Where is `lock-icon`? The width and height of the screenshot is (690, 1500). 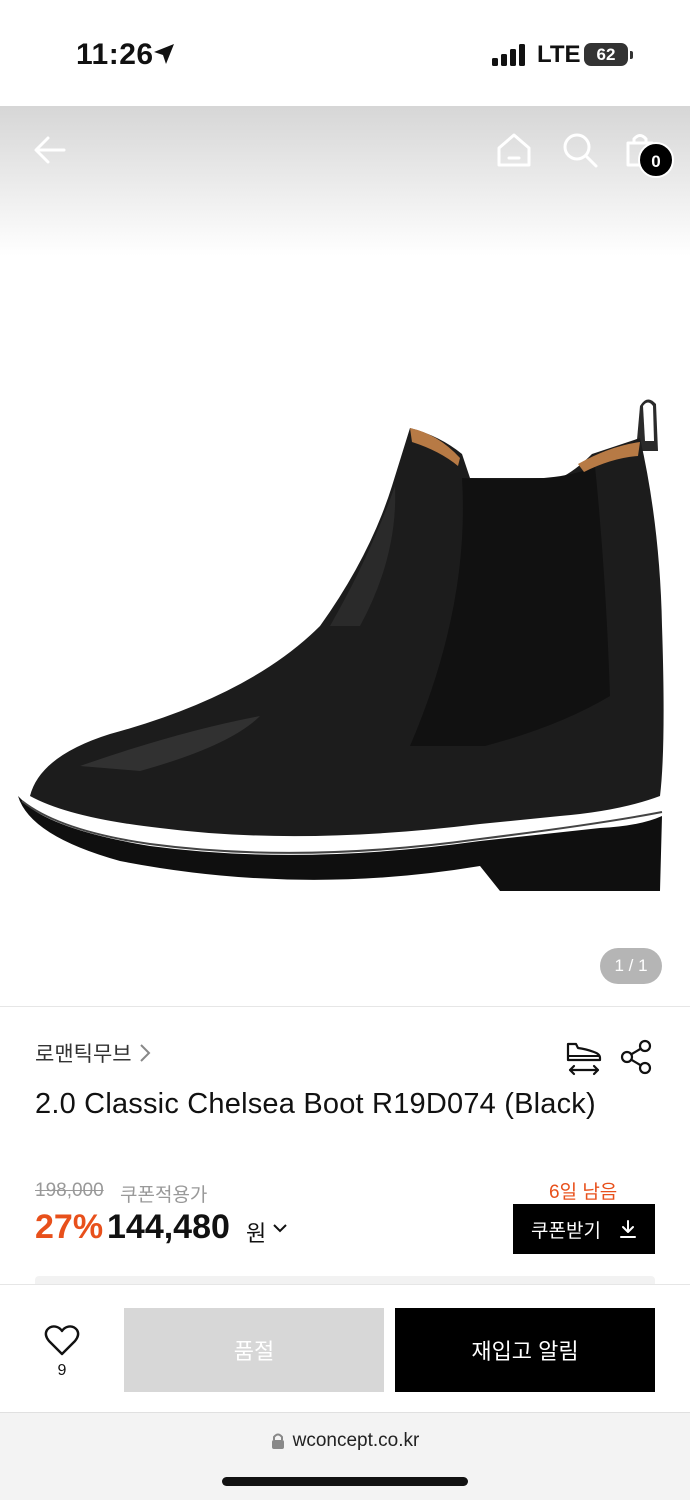
lock-icon is located at coordinates (277, 1441).